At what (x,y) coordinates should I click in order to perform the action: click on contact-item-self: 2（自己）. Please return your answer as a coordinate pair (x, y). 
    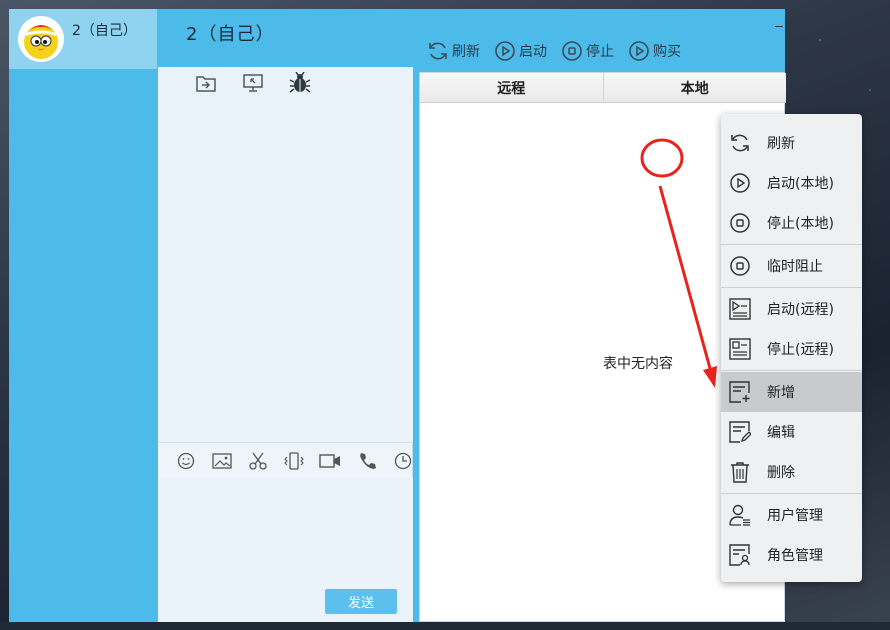
    Looking at the image, I should click on (83, 39).